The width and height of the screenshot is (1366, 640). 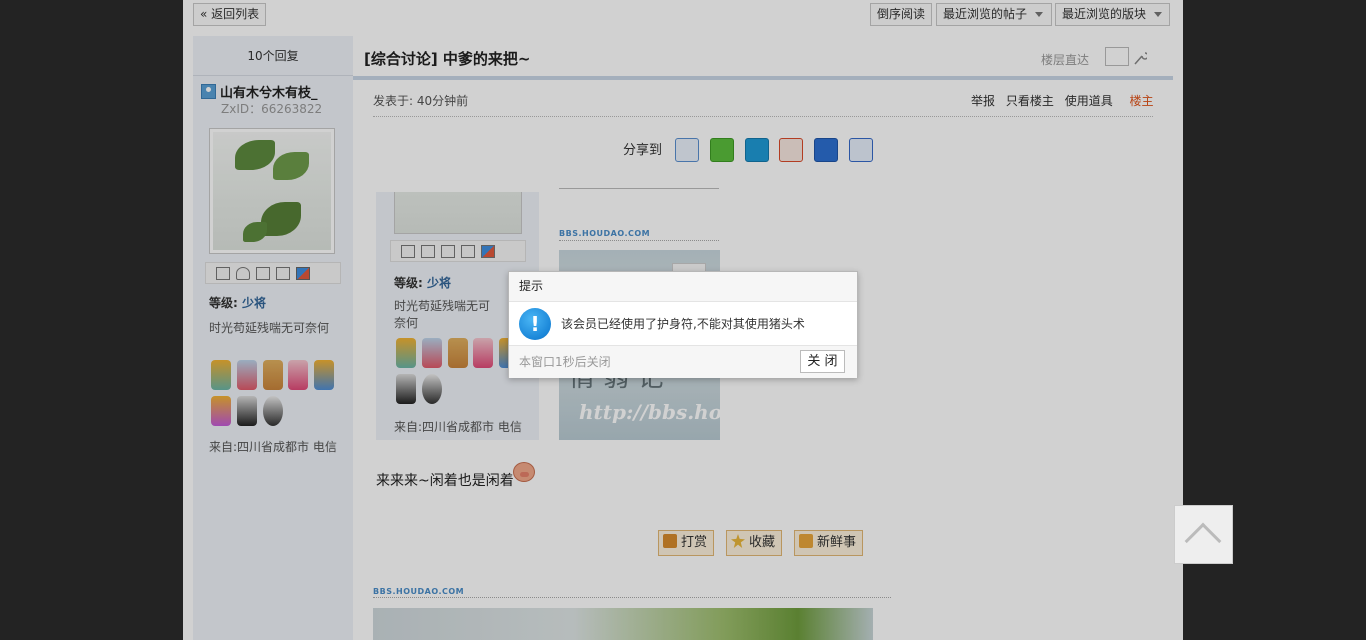 I want to click on close-button: 关 闭, so click(x=822, y=361).